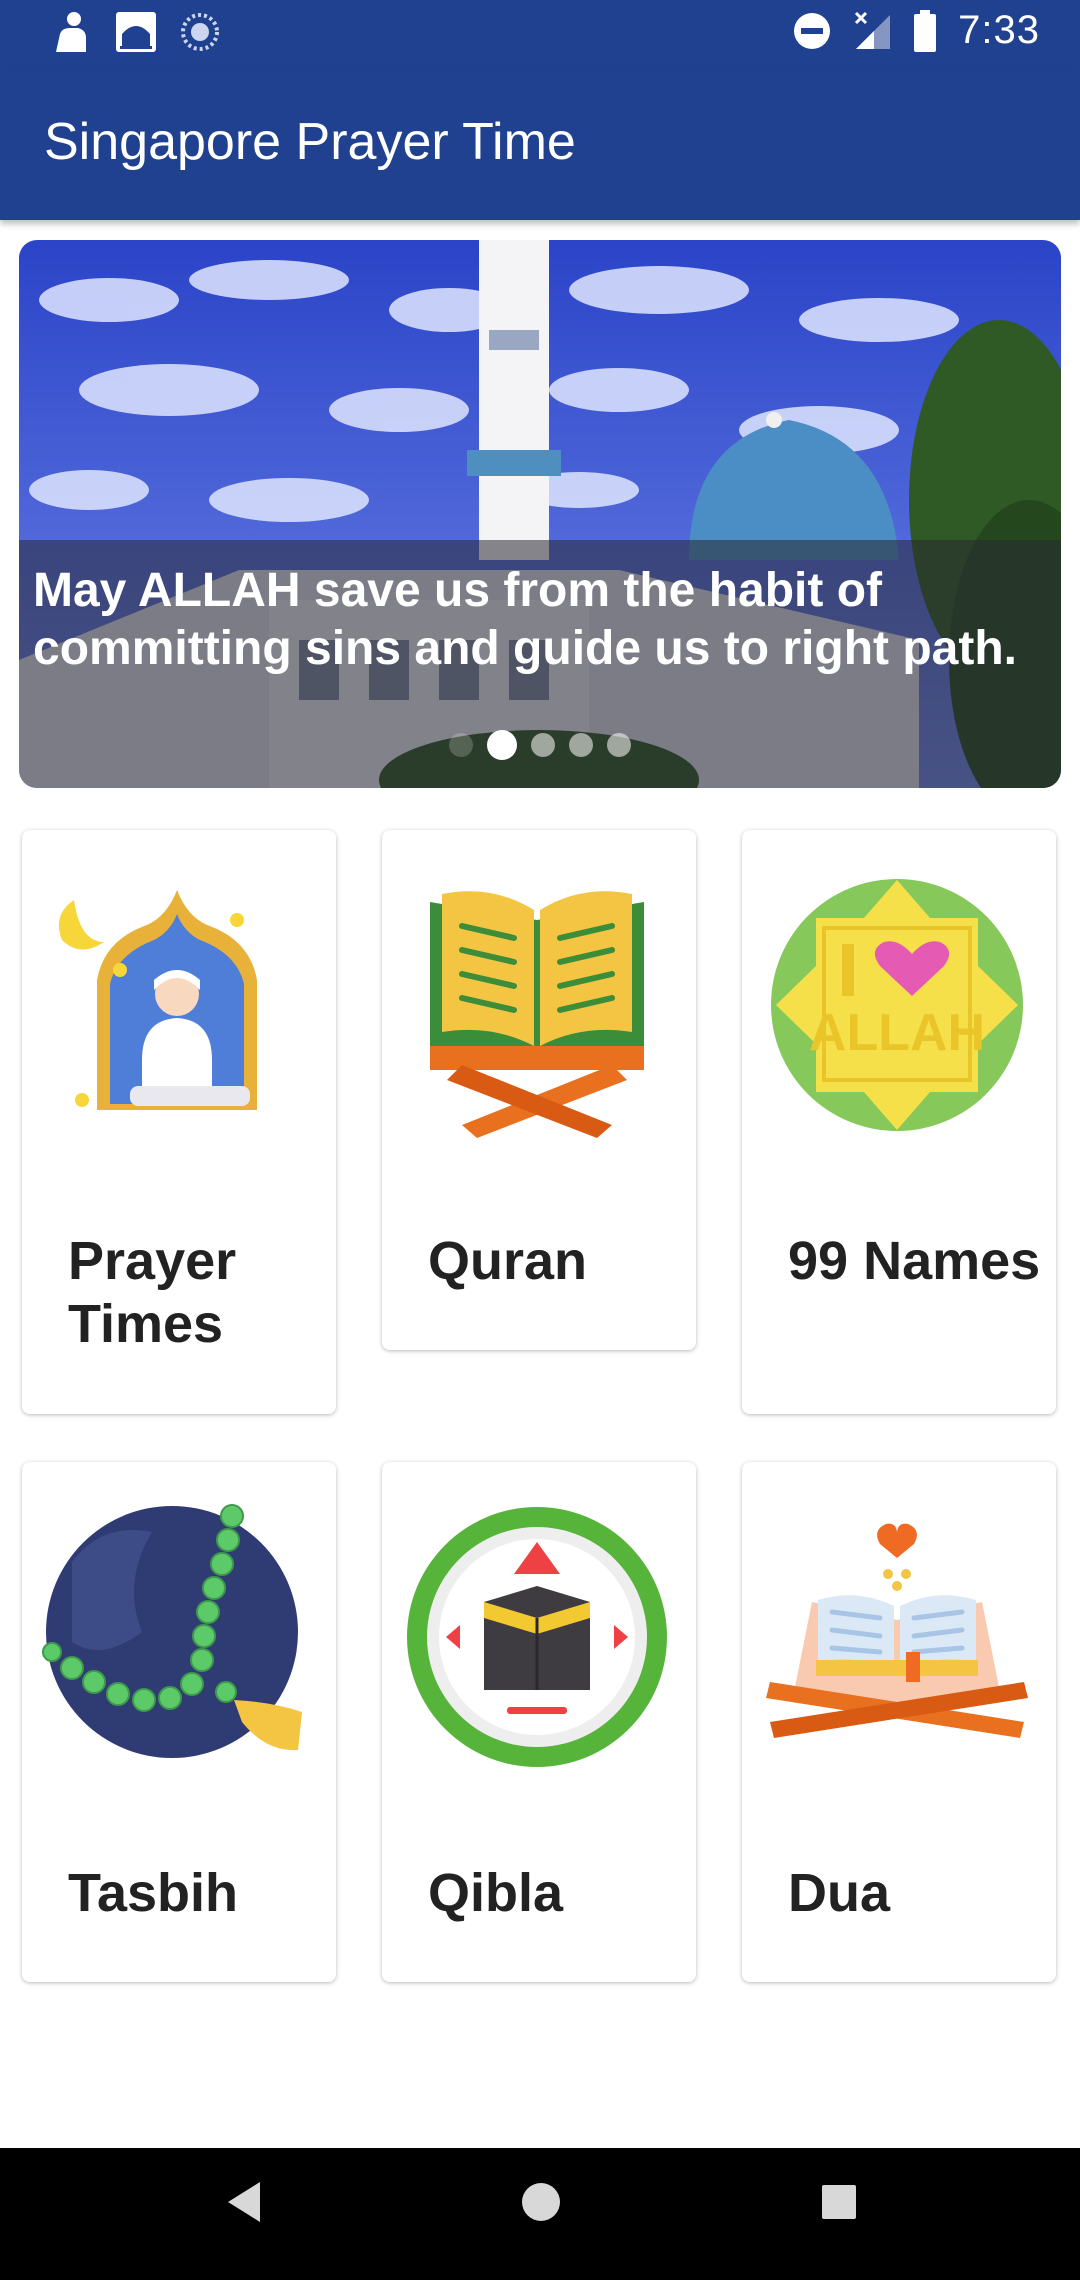  Describe the element at coordinates (537, 1014) in the screenshot. I see `quran-icon` at that location.